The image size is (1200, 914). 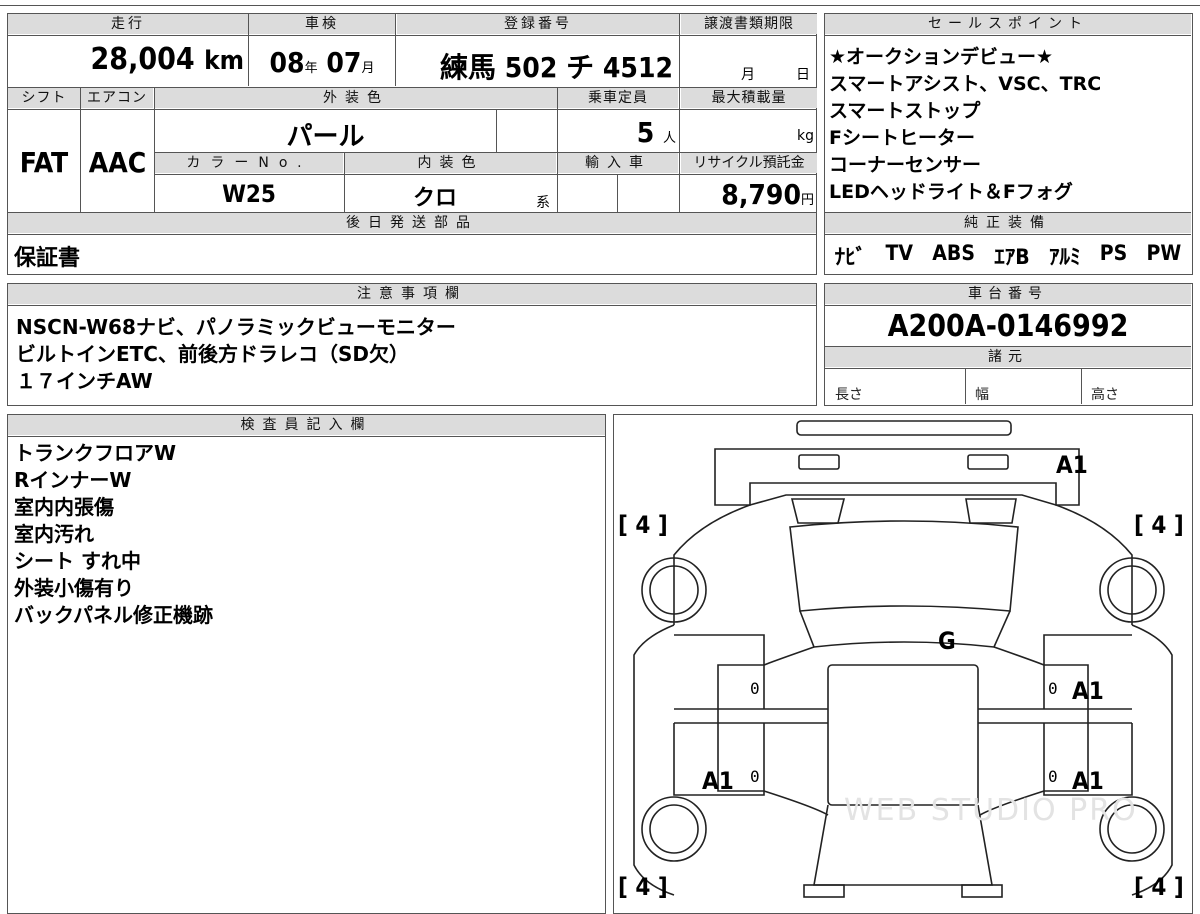 What do you see at coordinates (947, 641) in the screenshot?
I see `mark-roof: G` at bounding box center [947, 641].